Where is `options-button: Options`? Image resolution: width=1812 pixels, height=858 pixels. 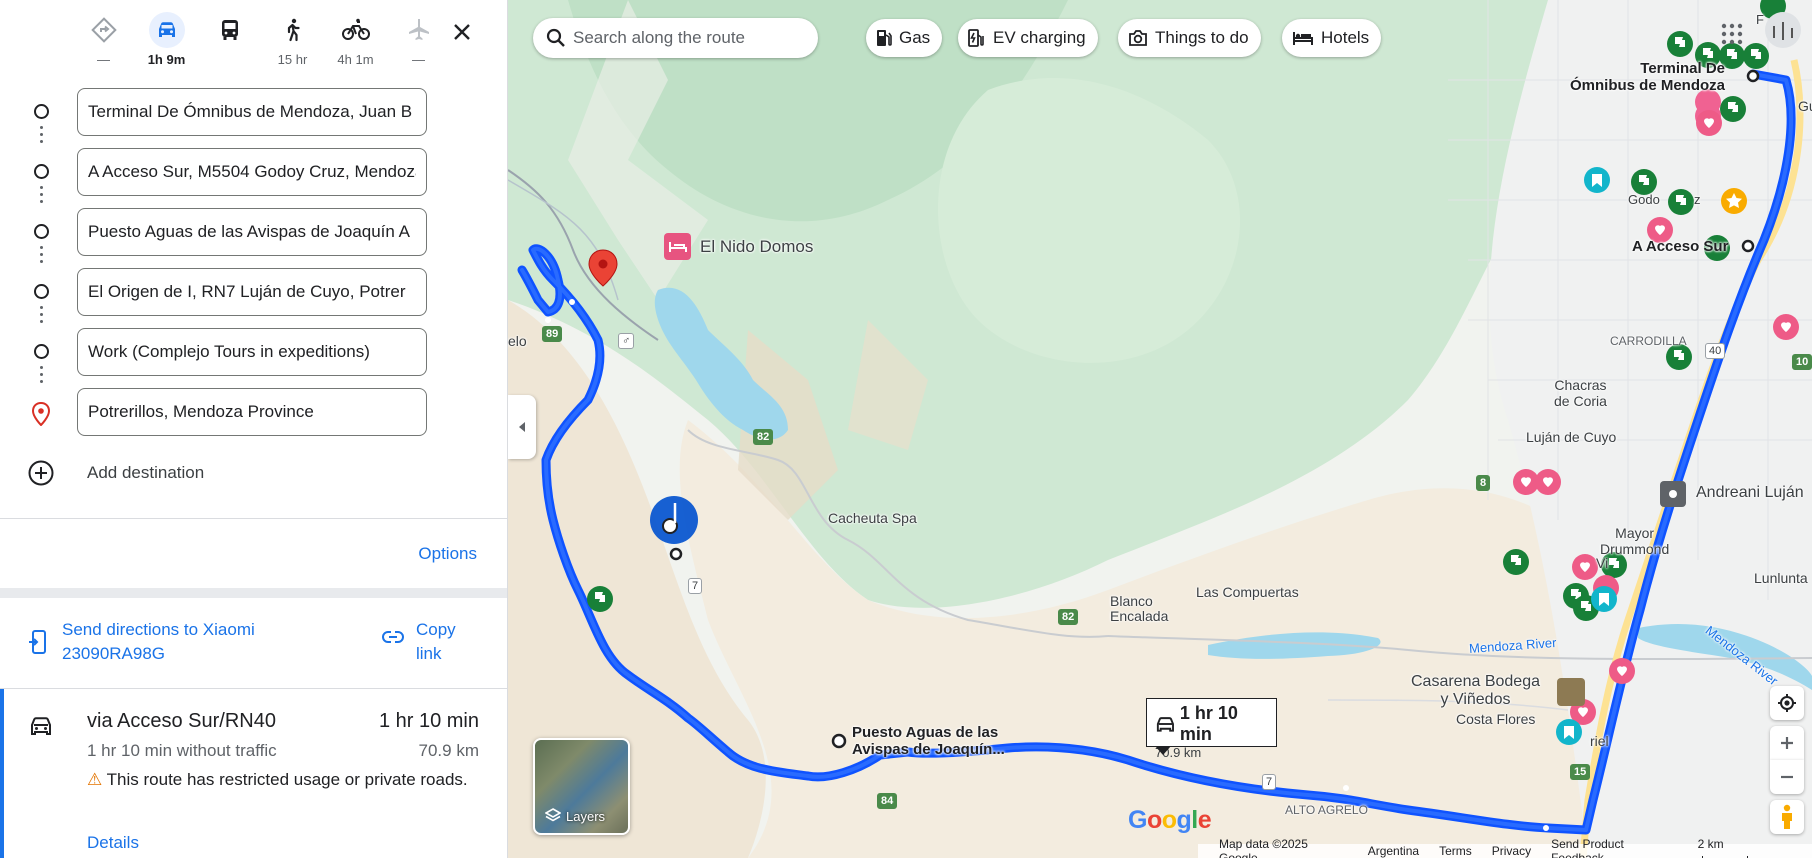 options-button: Options is located at coordinates (447, 554).